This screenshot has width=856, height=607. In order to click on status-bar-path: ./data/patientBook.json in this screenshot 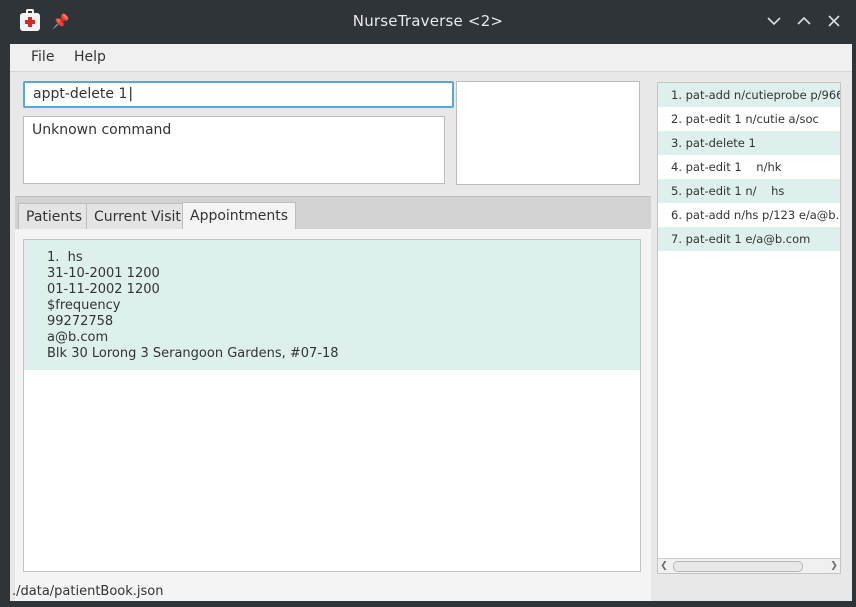, I will do `click(88, 591)`.